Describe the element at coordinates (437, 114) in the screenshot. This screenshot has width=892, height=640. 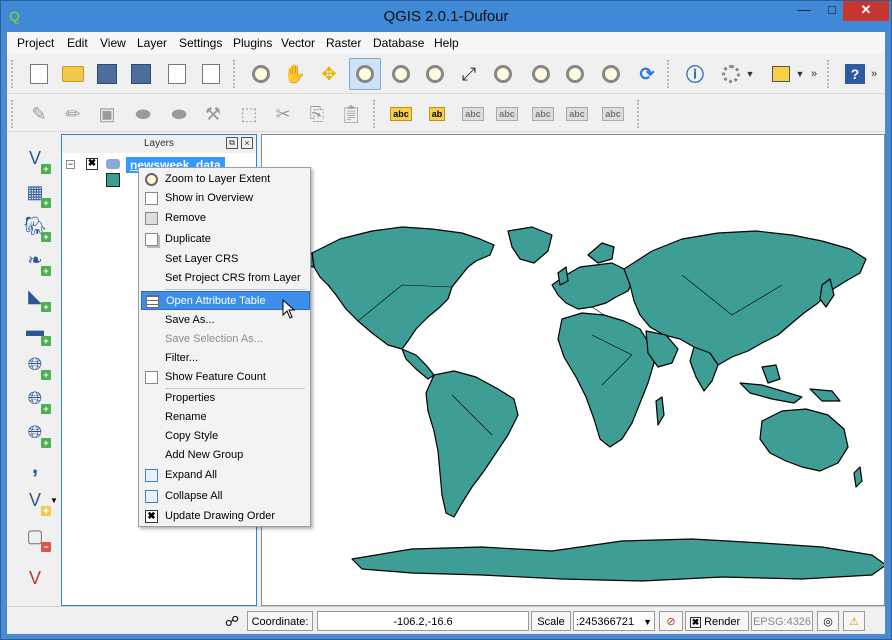
I see `layer-labeling-button: ab` at that location.